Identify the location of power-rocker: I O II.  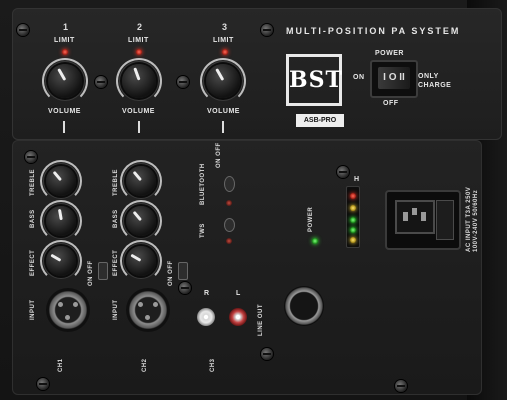
(394, 78).